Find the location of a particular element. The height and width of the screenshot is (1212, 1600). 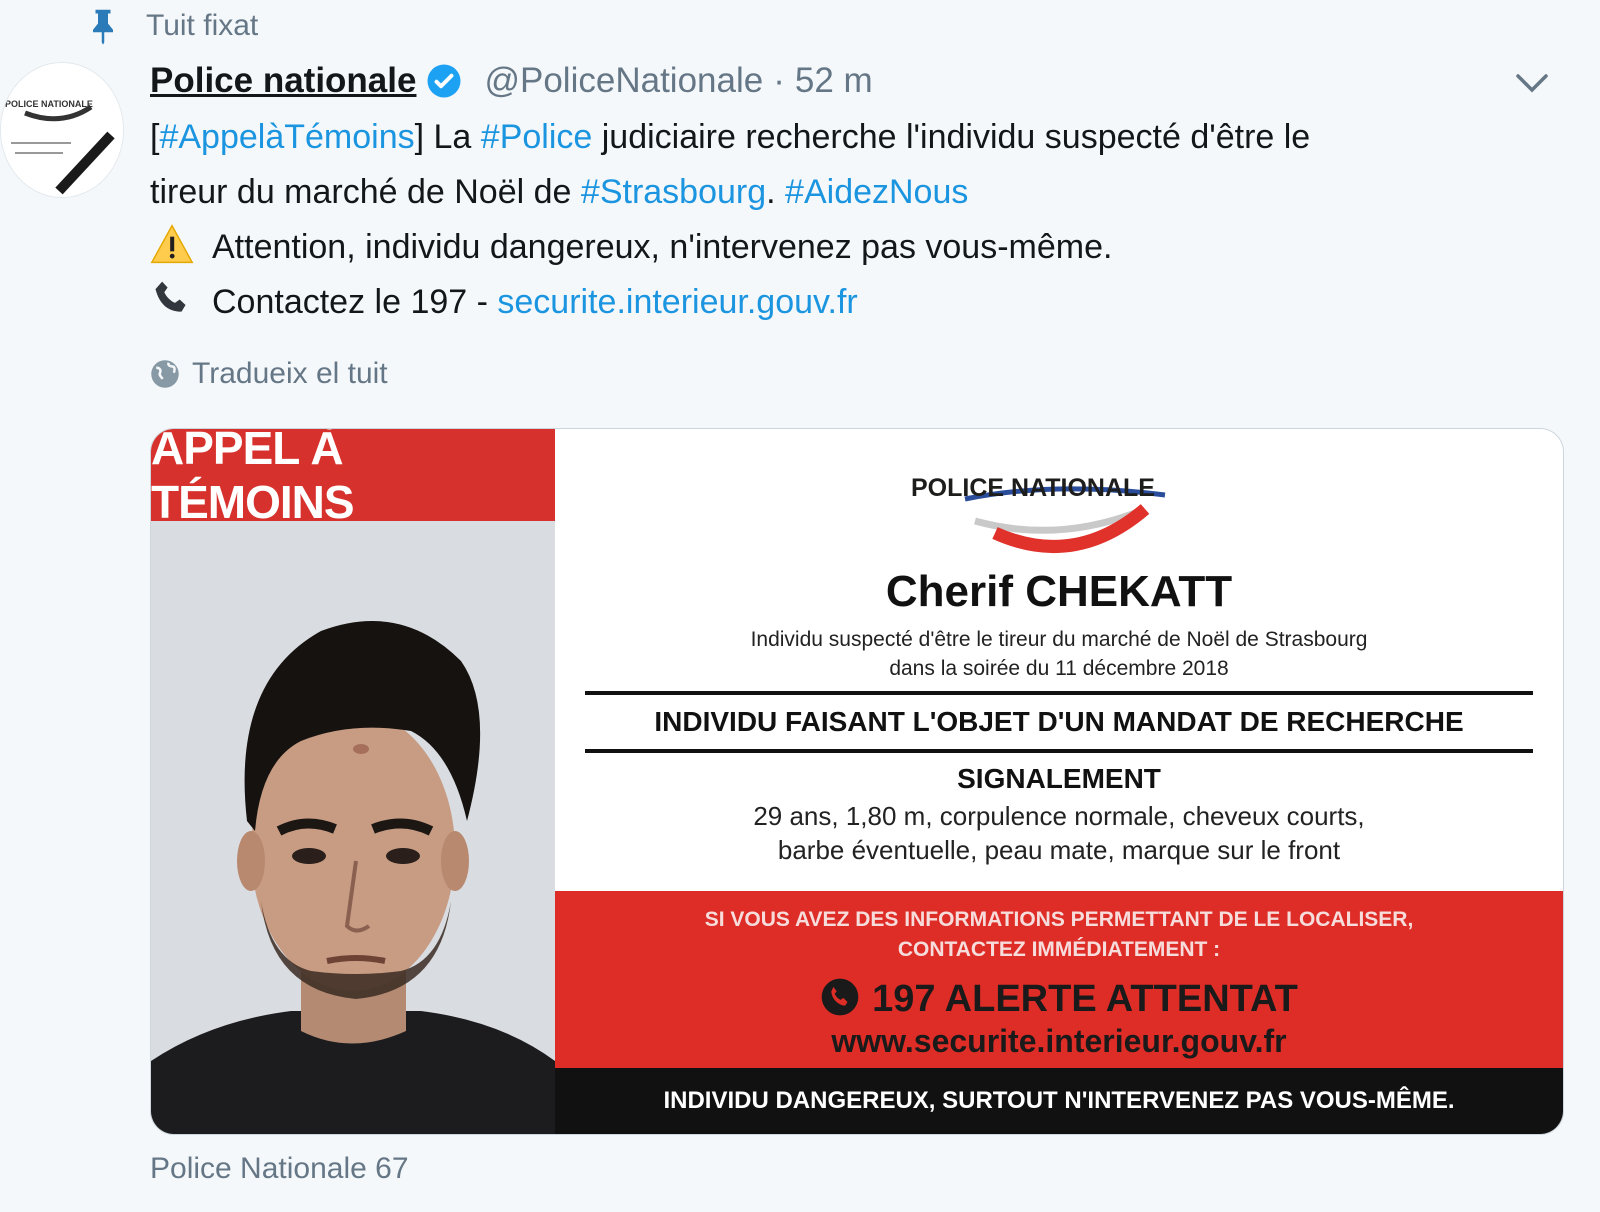

signalement-title: SIGNALEMENT is located at coordinates (1059, 778).